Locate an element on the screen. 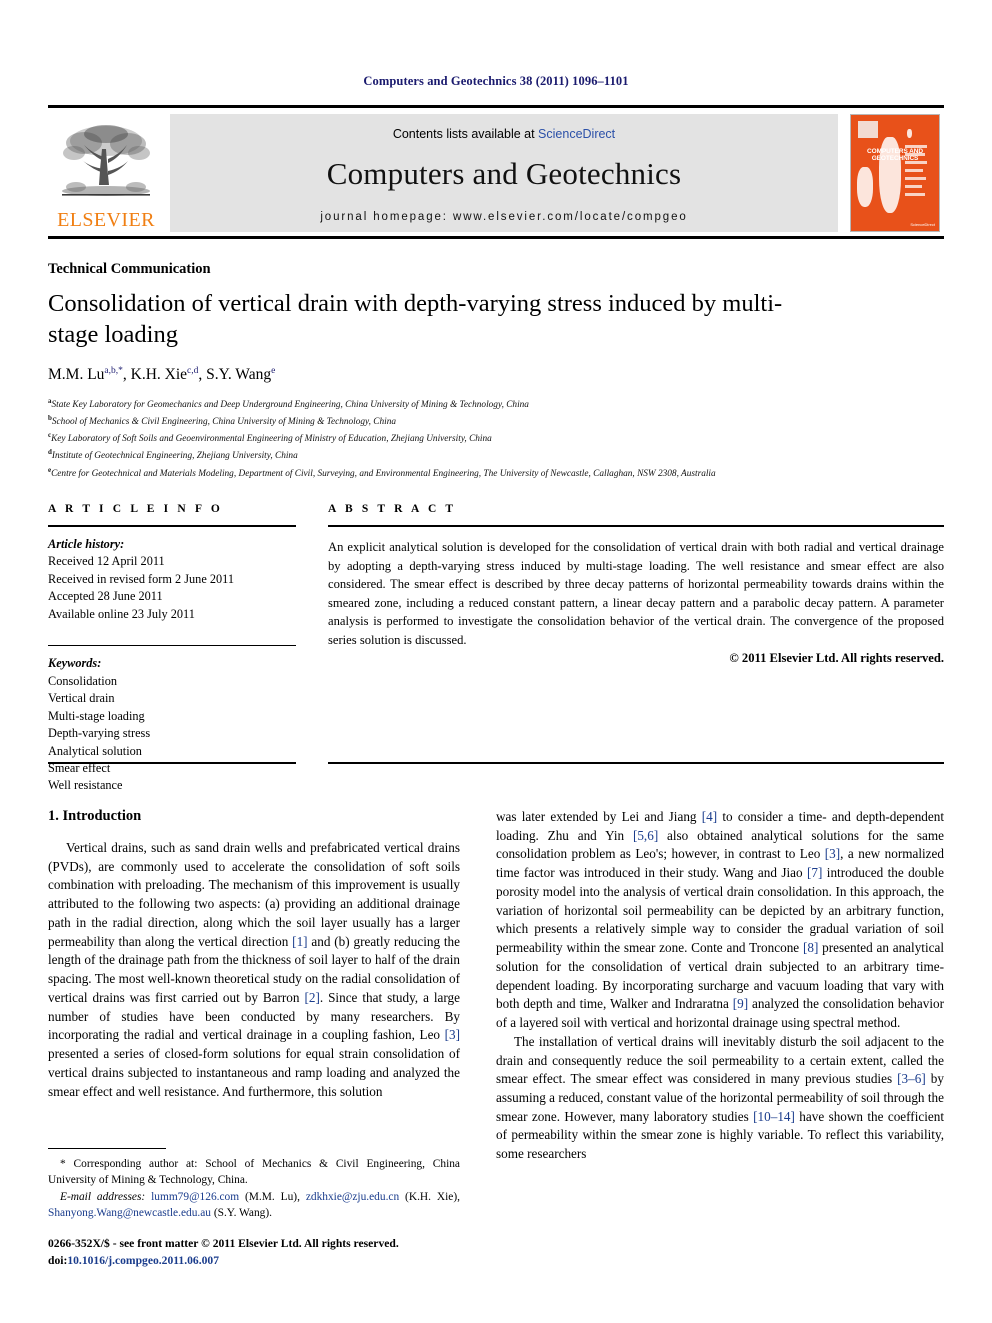  abstract-heading: A B S T R A C T is located at coordinates (392, 509).